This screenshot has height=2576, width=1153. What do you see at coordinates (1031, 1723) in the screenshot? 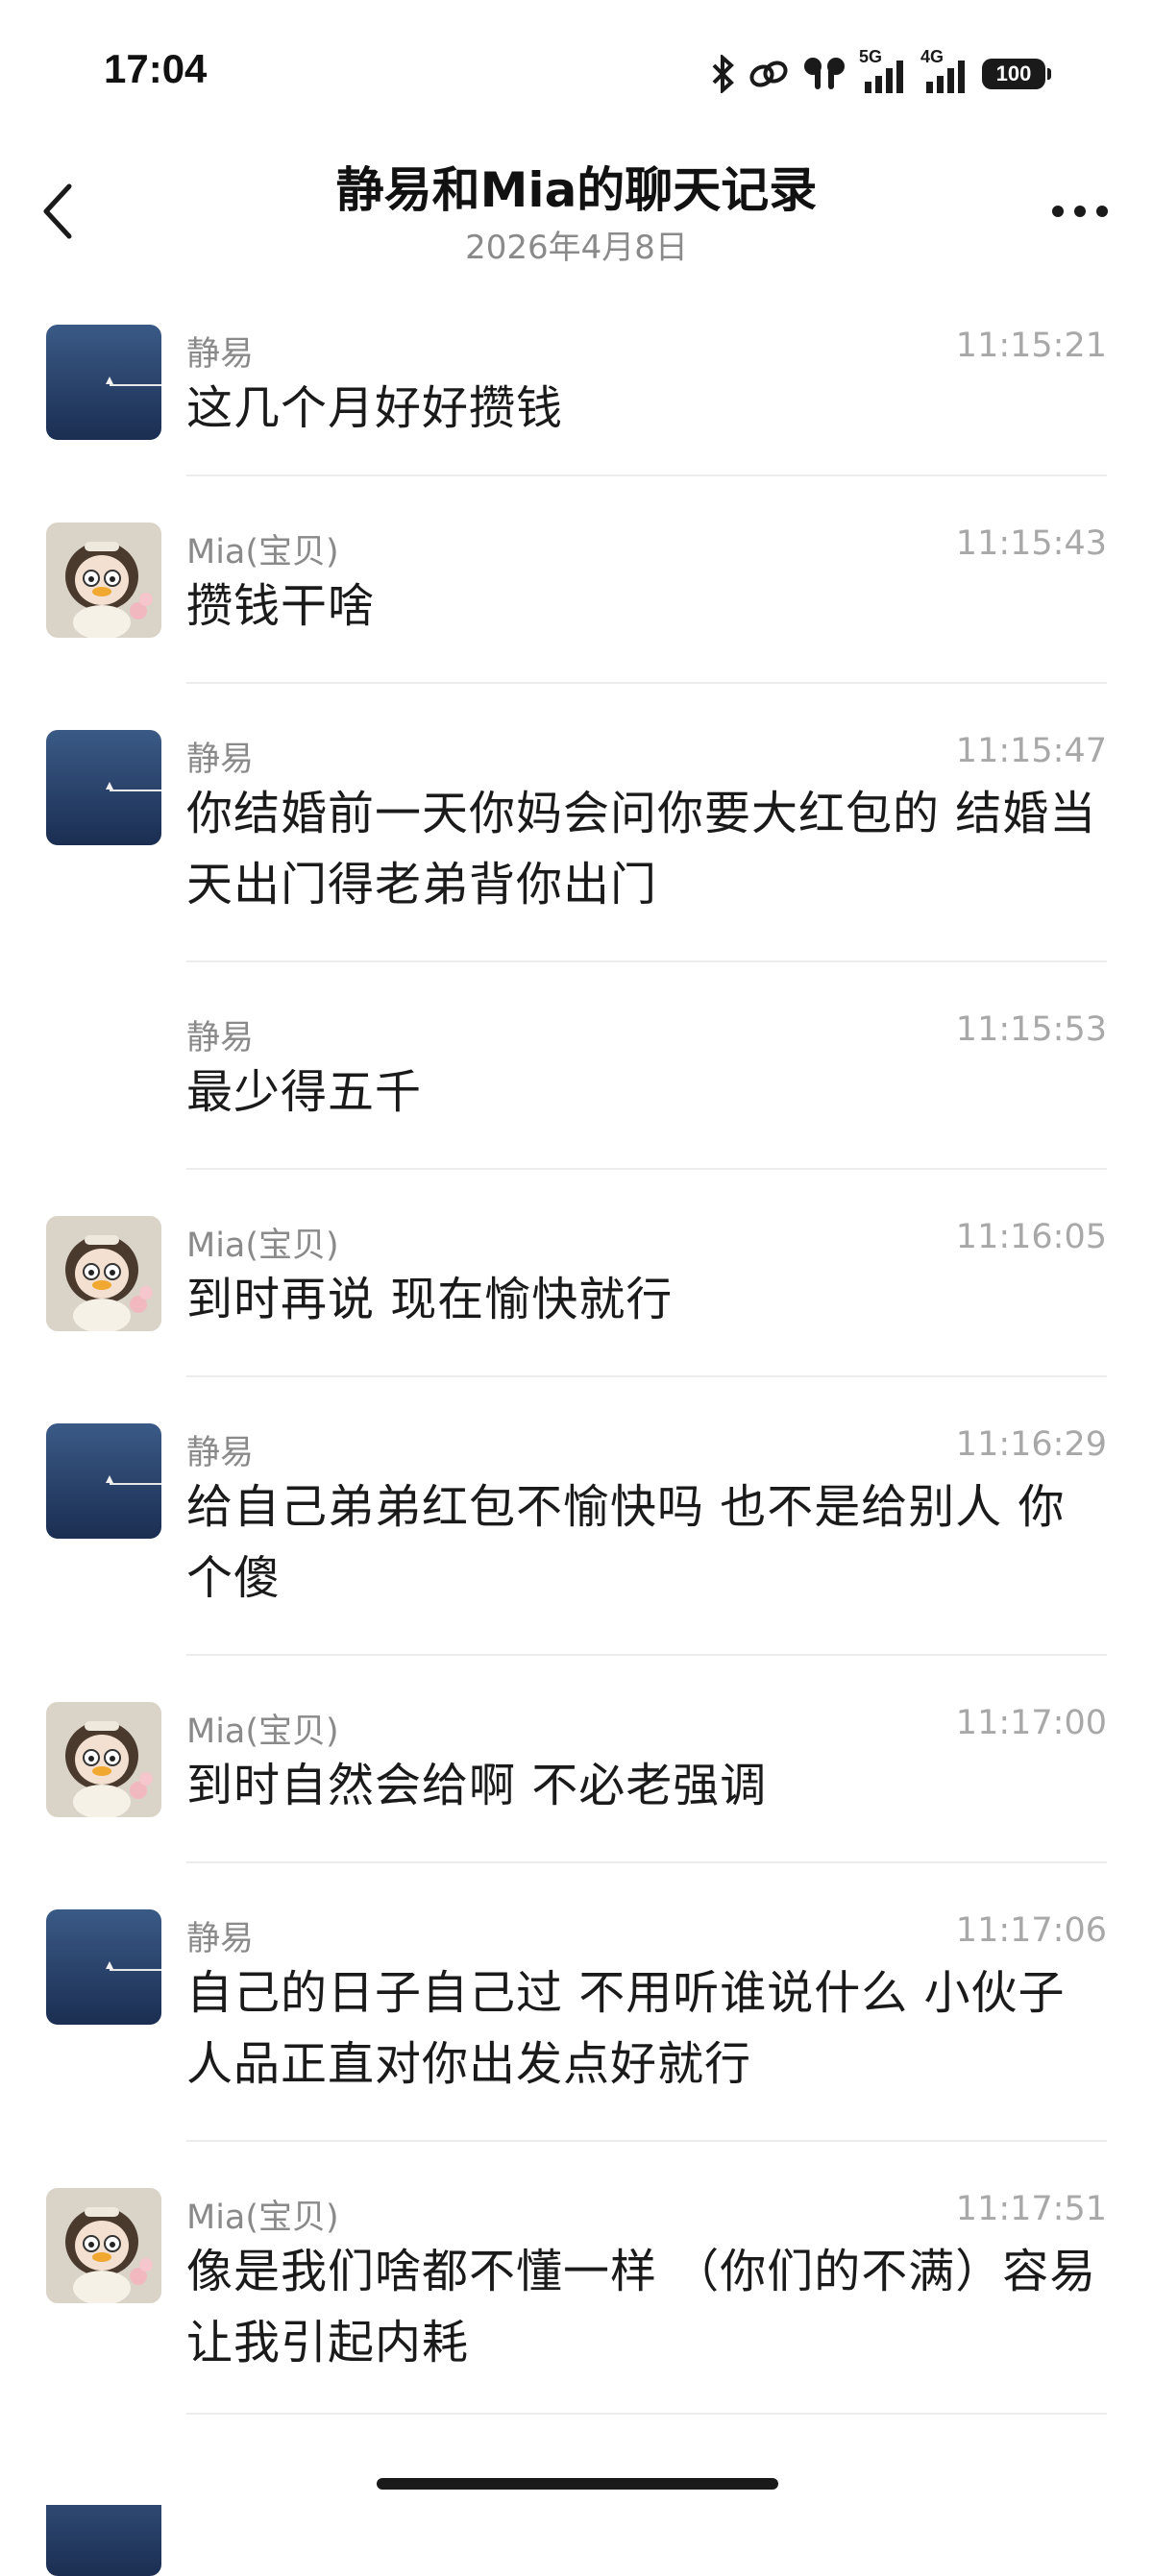
I see `message-time: 11:17:00` at bounding box center [1031, 1723].